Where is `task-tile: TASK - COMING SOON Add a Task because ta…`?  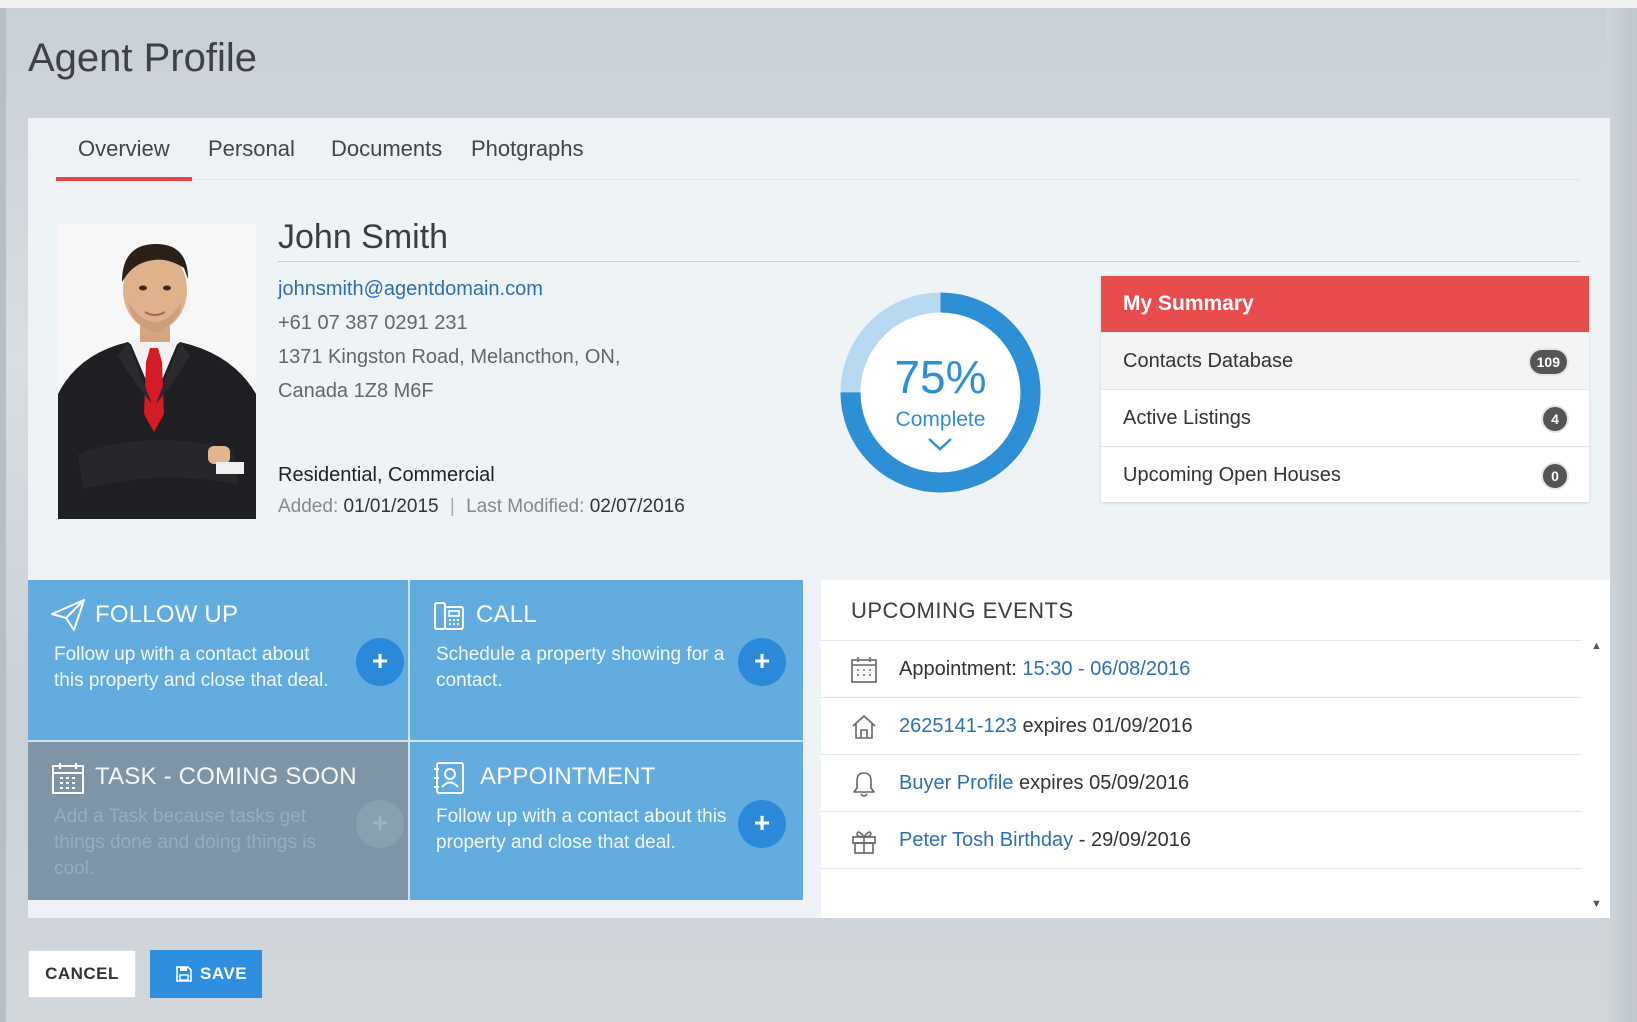
task-tile: TASK - COMING SOON Add a Task because ta… is located at coordinates (225, 820).